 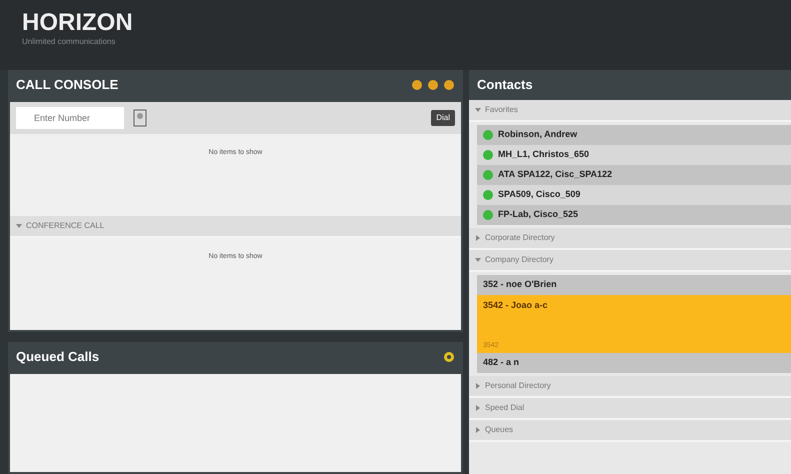 What do you see at coordinates (634, 285) in the screenshot?
I see `directory-entry: 352 - noe O'Brien` at bounding box center [634, 285].